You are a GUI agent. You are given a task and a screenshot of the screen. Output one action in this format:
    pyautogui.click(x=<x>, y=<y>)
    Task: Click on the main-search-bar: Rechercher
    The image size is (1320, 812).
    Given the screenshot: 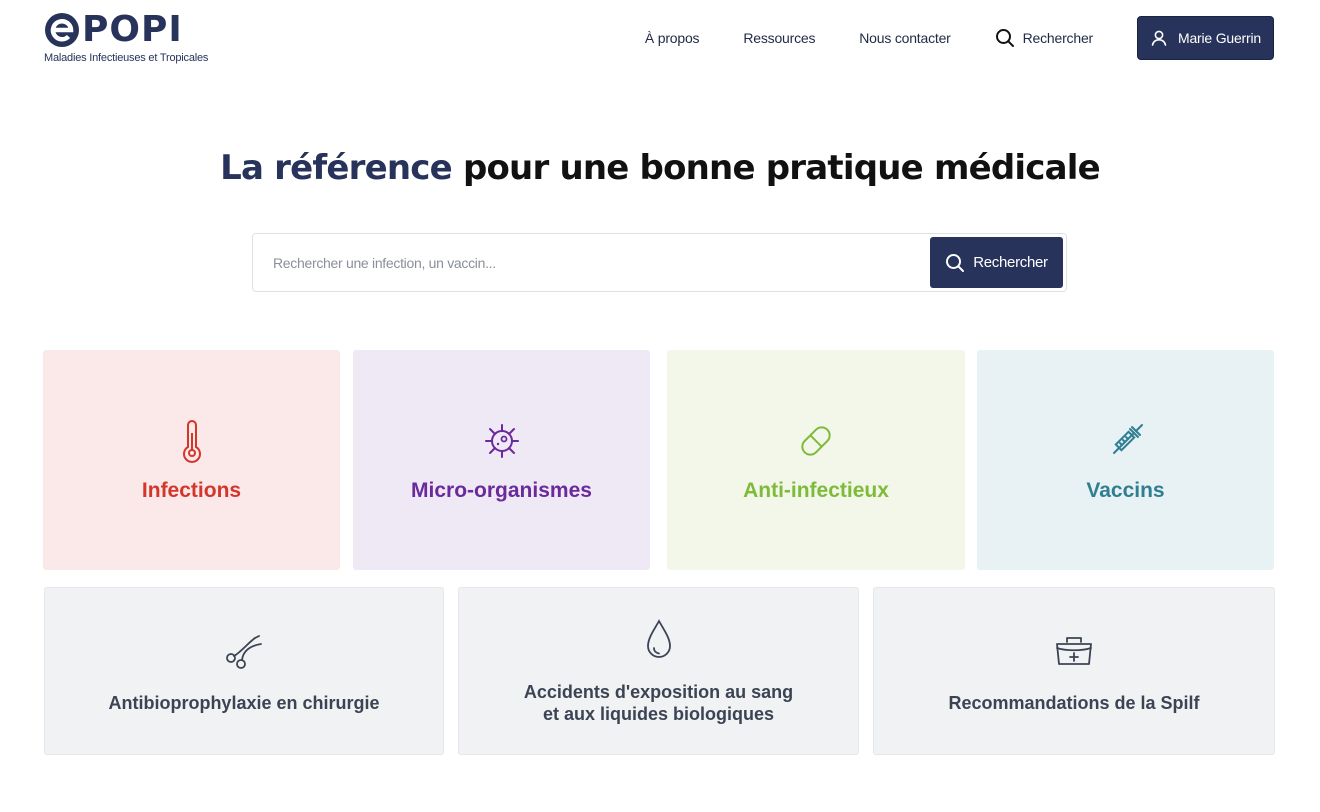 What is the action you would take?
    pyautogui.click(x=659, y=262)
    